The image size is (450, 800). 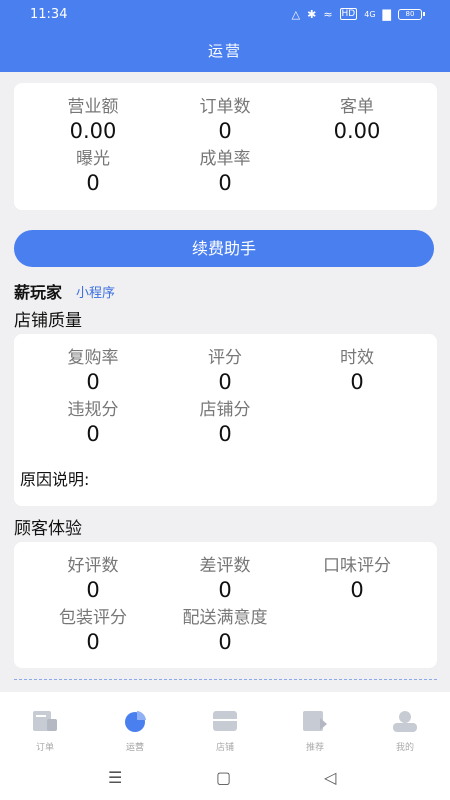 What do you see at coordinates (225, 410) in the screenshot?
I see `stat-label: 店铺分` at bounding box center [225, 410].